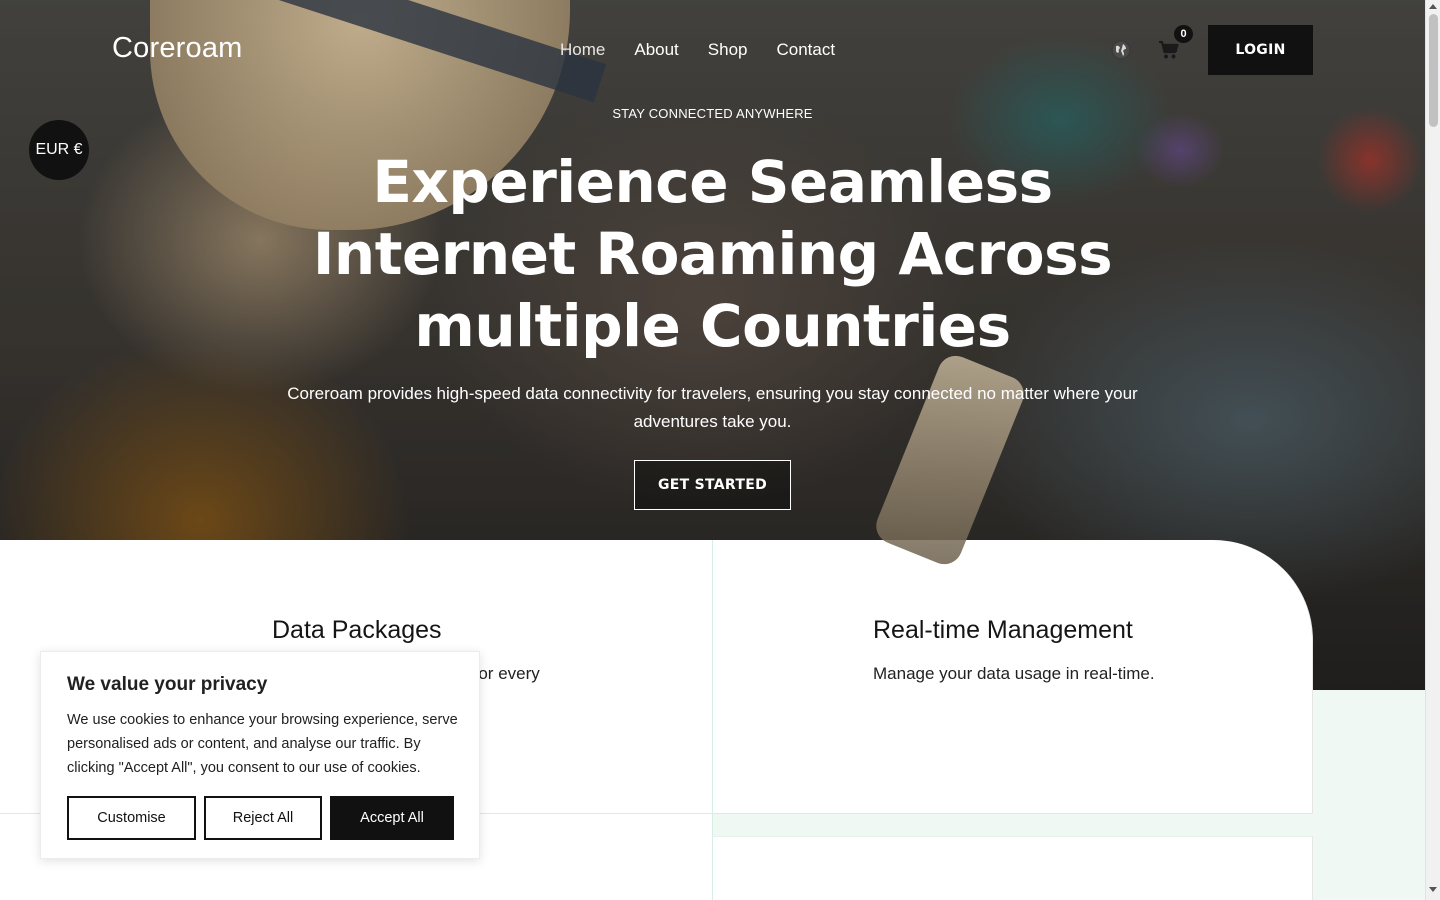 The image size is (1440, 900). I want to click on login-button: LOGIN, so click(1260, 50).